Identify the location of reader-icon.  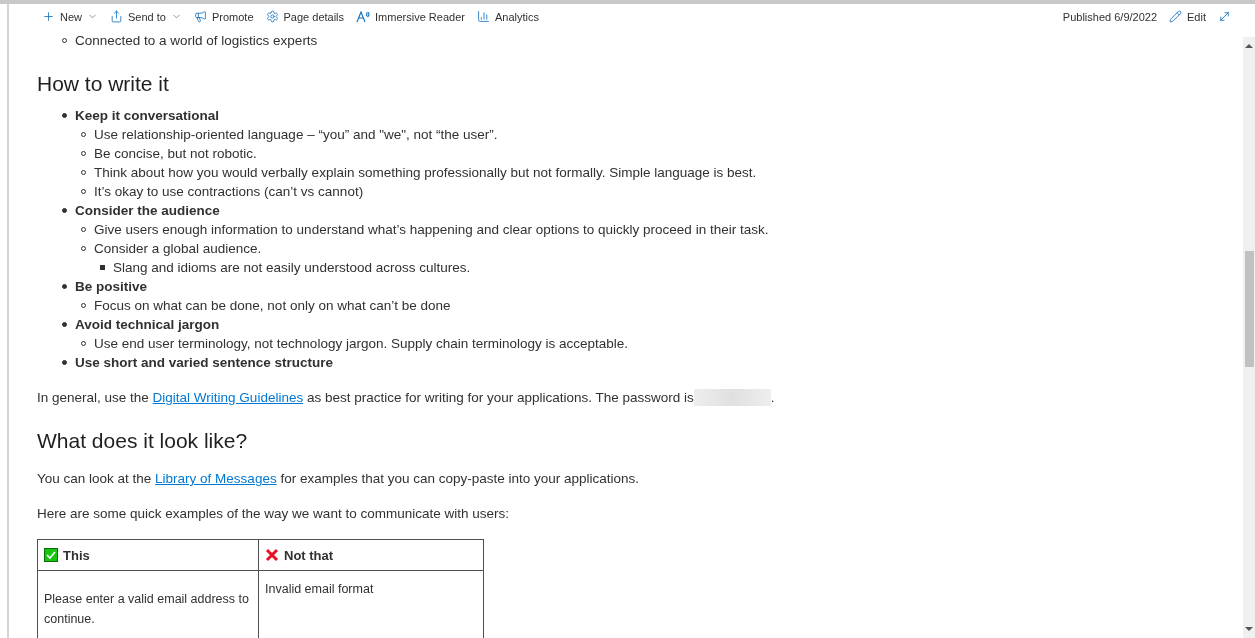
(363, 16).